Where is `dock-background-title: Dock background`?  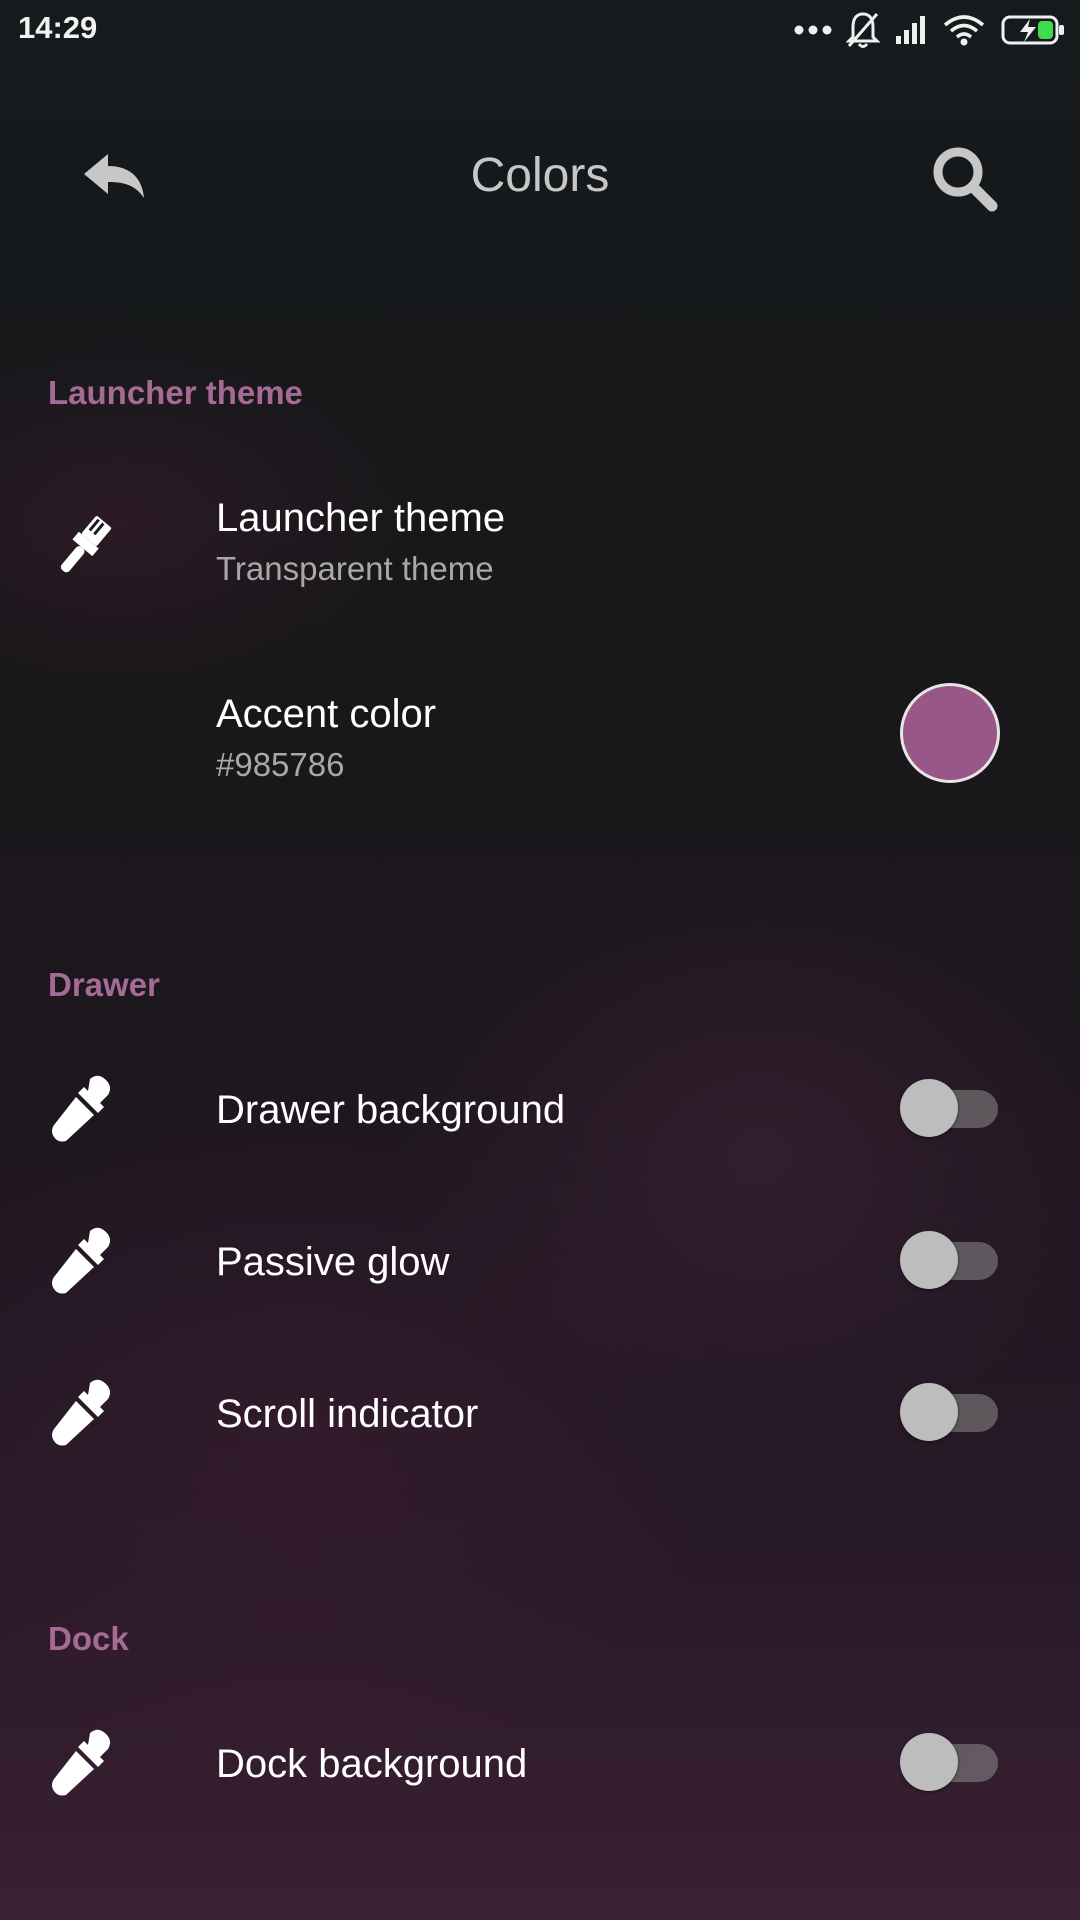
dock-background-title: Dock background is located at coordinates (372, 1764).